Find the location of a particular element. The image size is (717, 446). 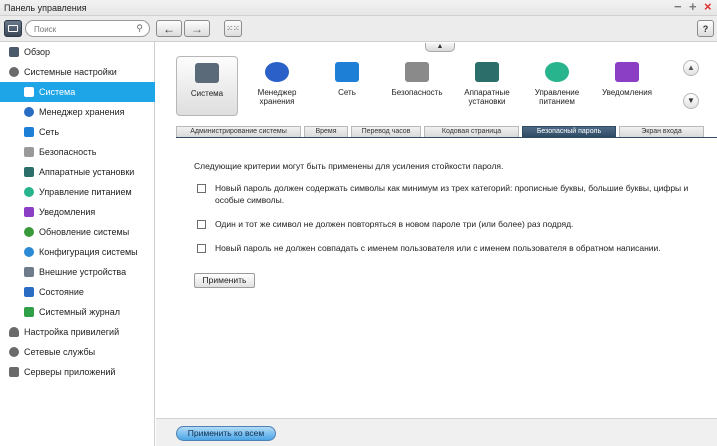

category-label: Аппаратные установки is located at coordinates (487, 97).